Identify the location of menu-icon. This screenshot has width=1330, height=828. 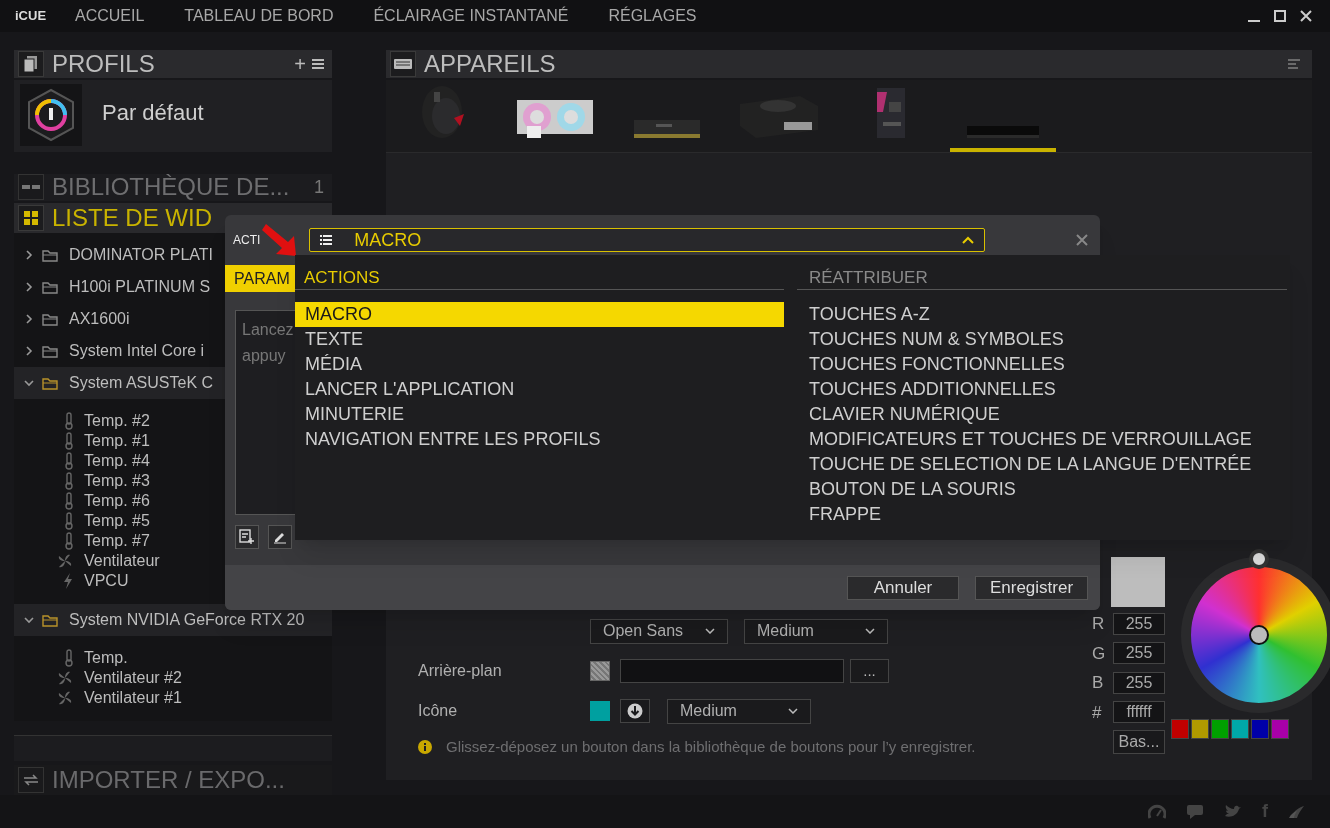
(318, 63).